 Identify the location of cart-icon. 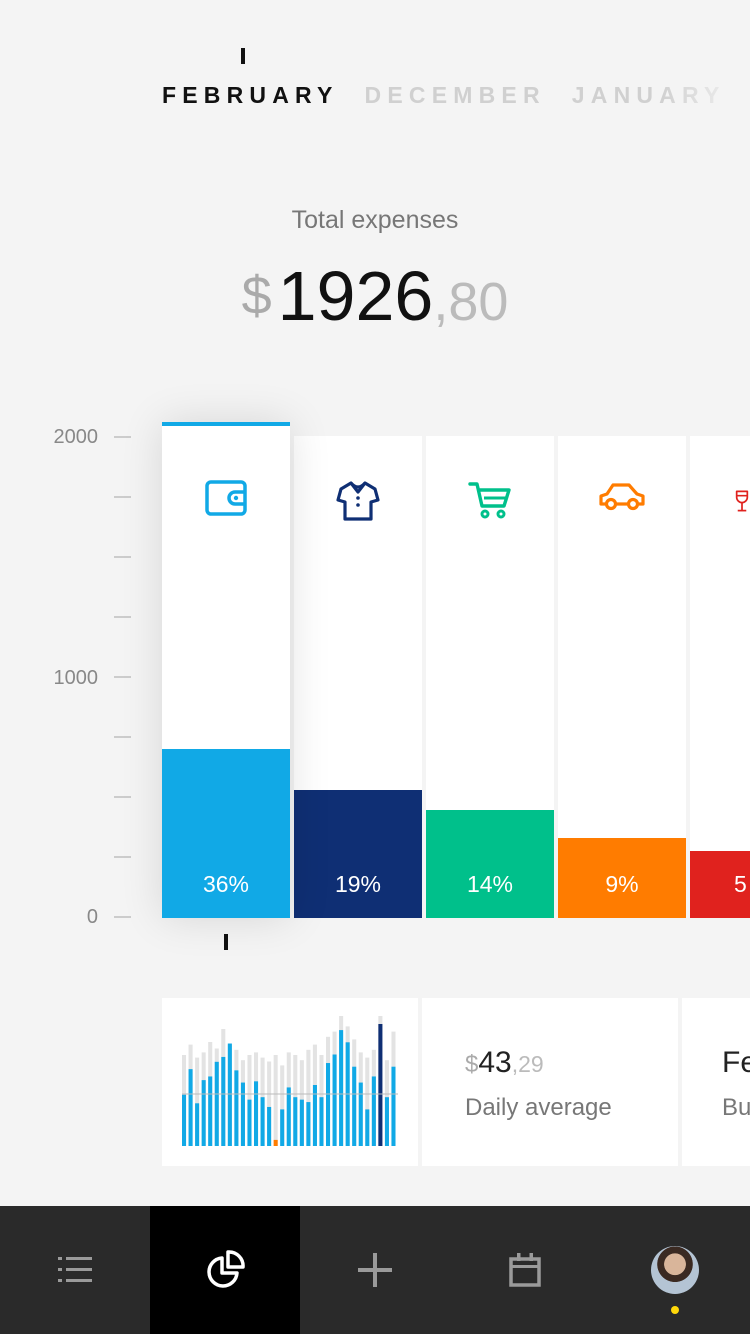
(489, 500).